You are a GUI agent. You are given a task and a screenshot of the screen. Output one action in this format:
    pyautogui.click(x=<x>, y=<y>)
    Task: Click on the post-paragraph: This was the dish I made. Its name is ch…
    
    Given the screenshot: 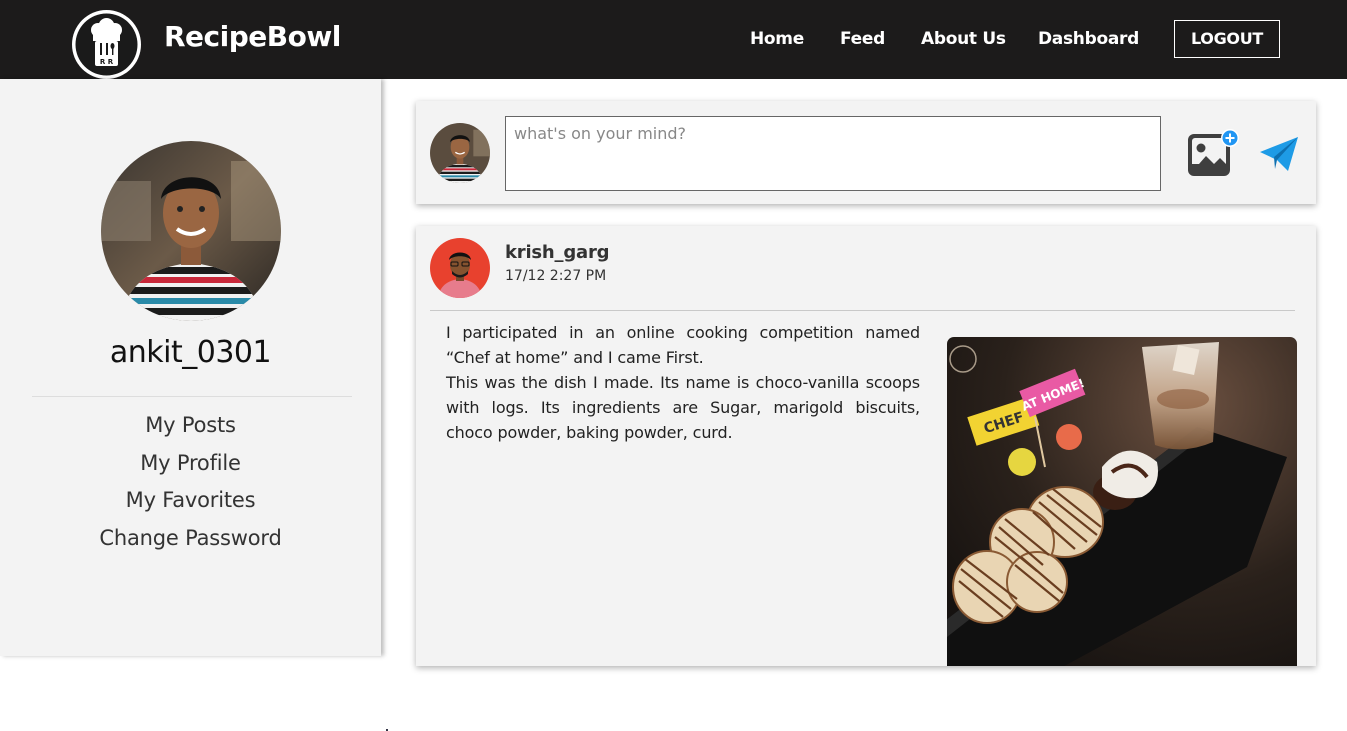 What is the action you would take?
    pyautogui.click(x=683, y=407)
    